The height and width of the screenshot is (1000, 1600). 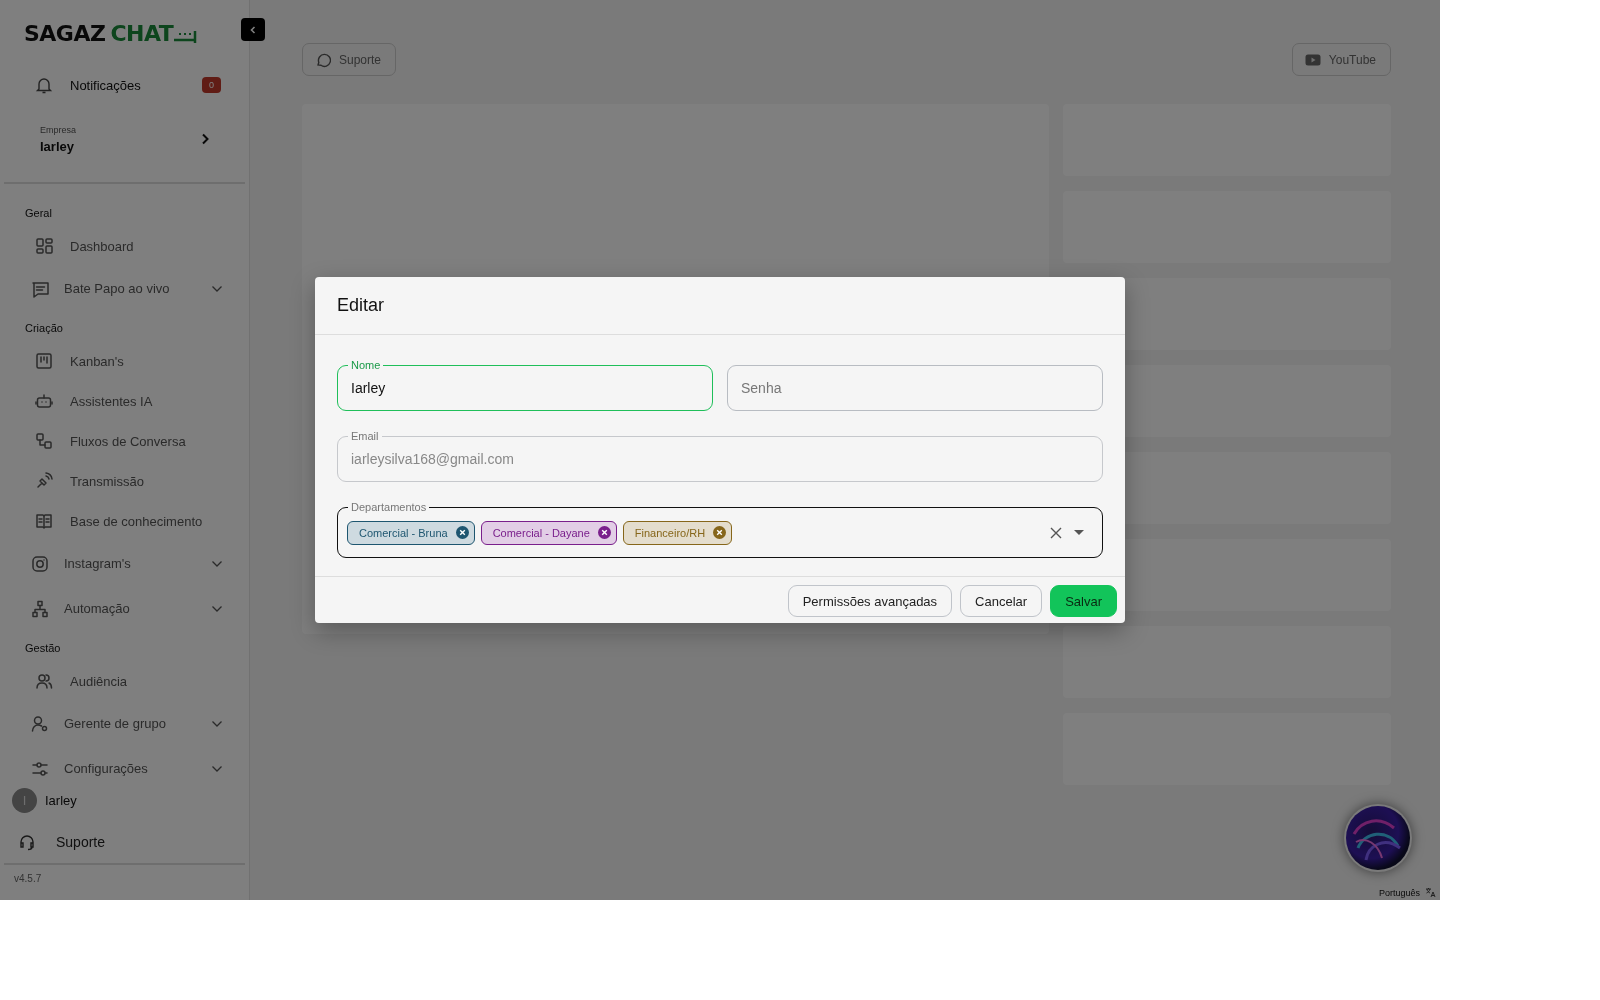 I want to click on grid-icon, so click(x=44, y=246).